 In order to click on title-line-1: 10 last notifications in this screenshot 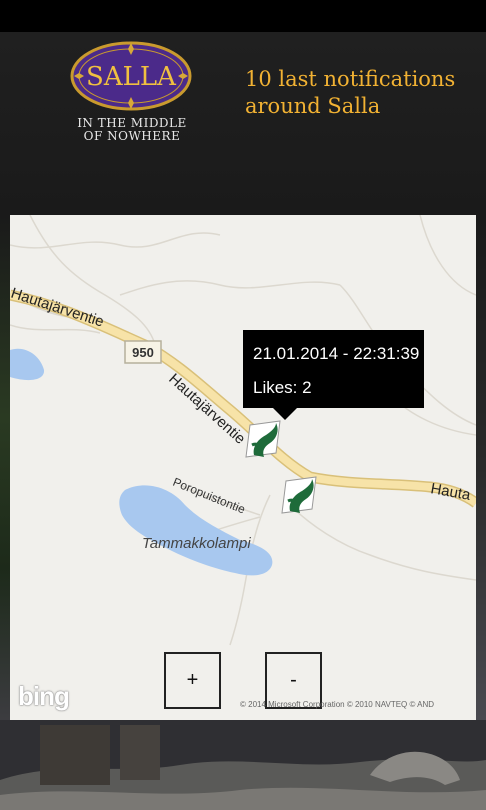, I will do `click(350, 79)`.